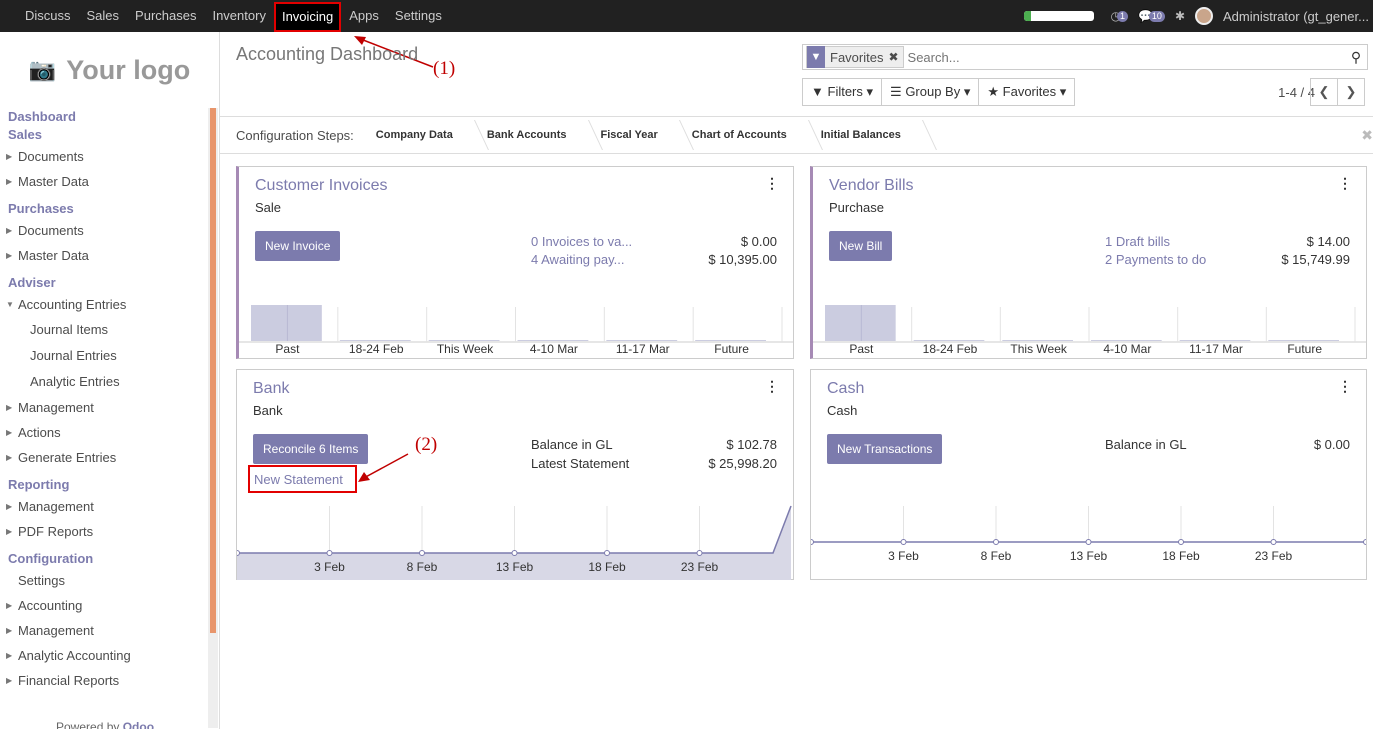 The height and width of the screenshot is (729, 1373). What do you see at coordinates (895, 57) in the screenshot?
I see `remove-facet-icon: ✖` at bounding box center [895, 57].